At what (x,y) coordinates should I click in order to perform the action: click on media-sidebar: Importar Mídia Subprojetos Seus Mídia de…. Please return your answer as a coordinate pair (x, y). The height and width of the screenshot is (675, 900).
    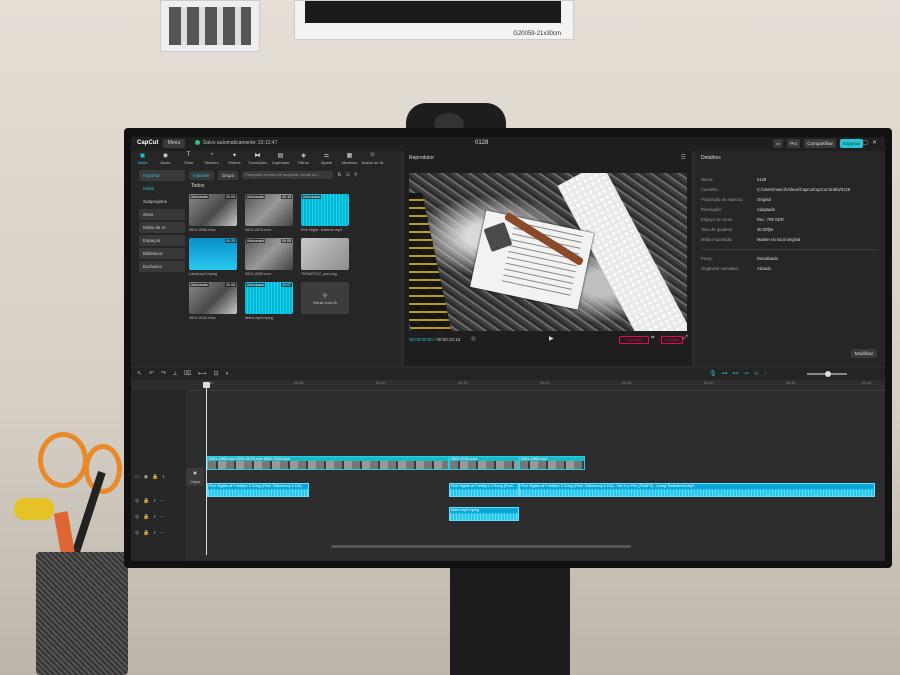
    Looking at the image, I should click on (162, 222).